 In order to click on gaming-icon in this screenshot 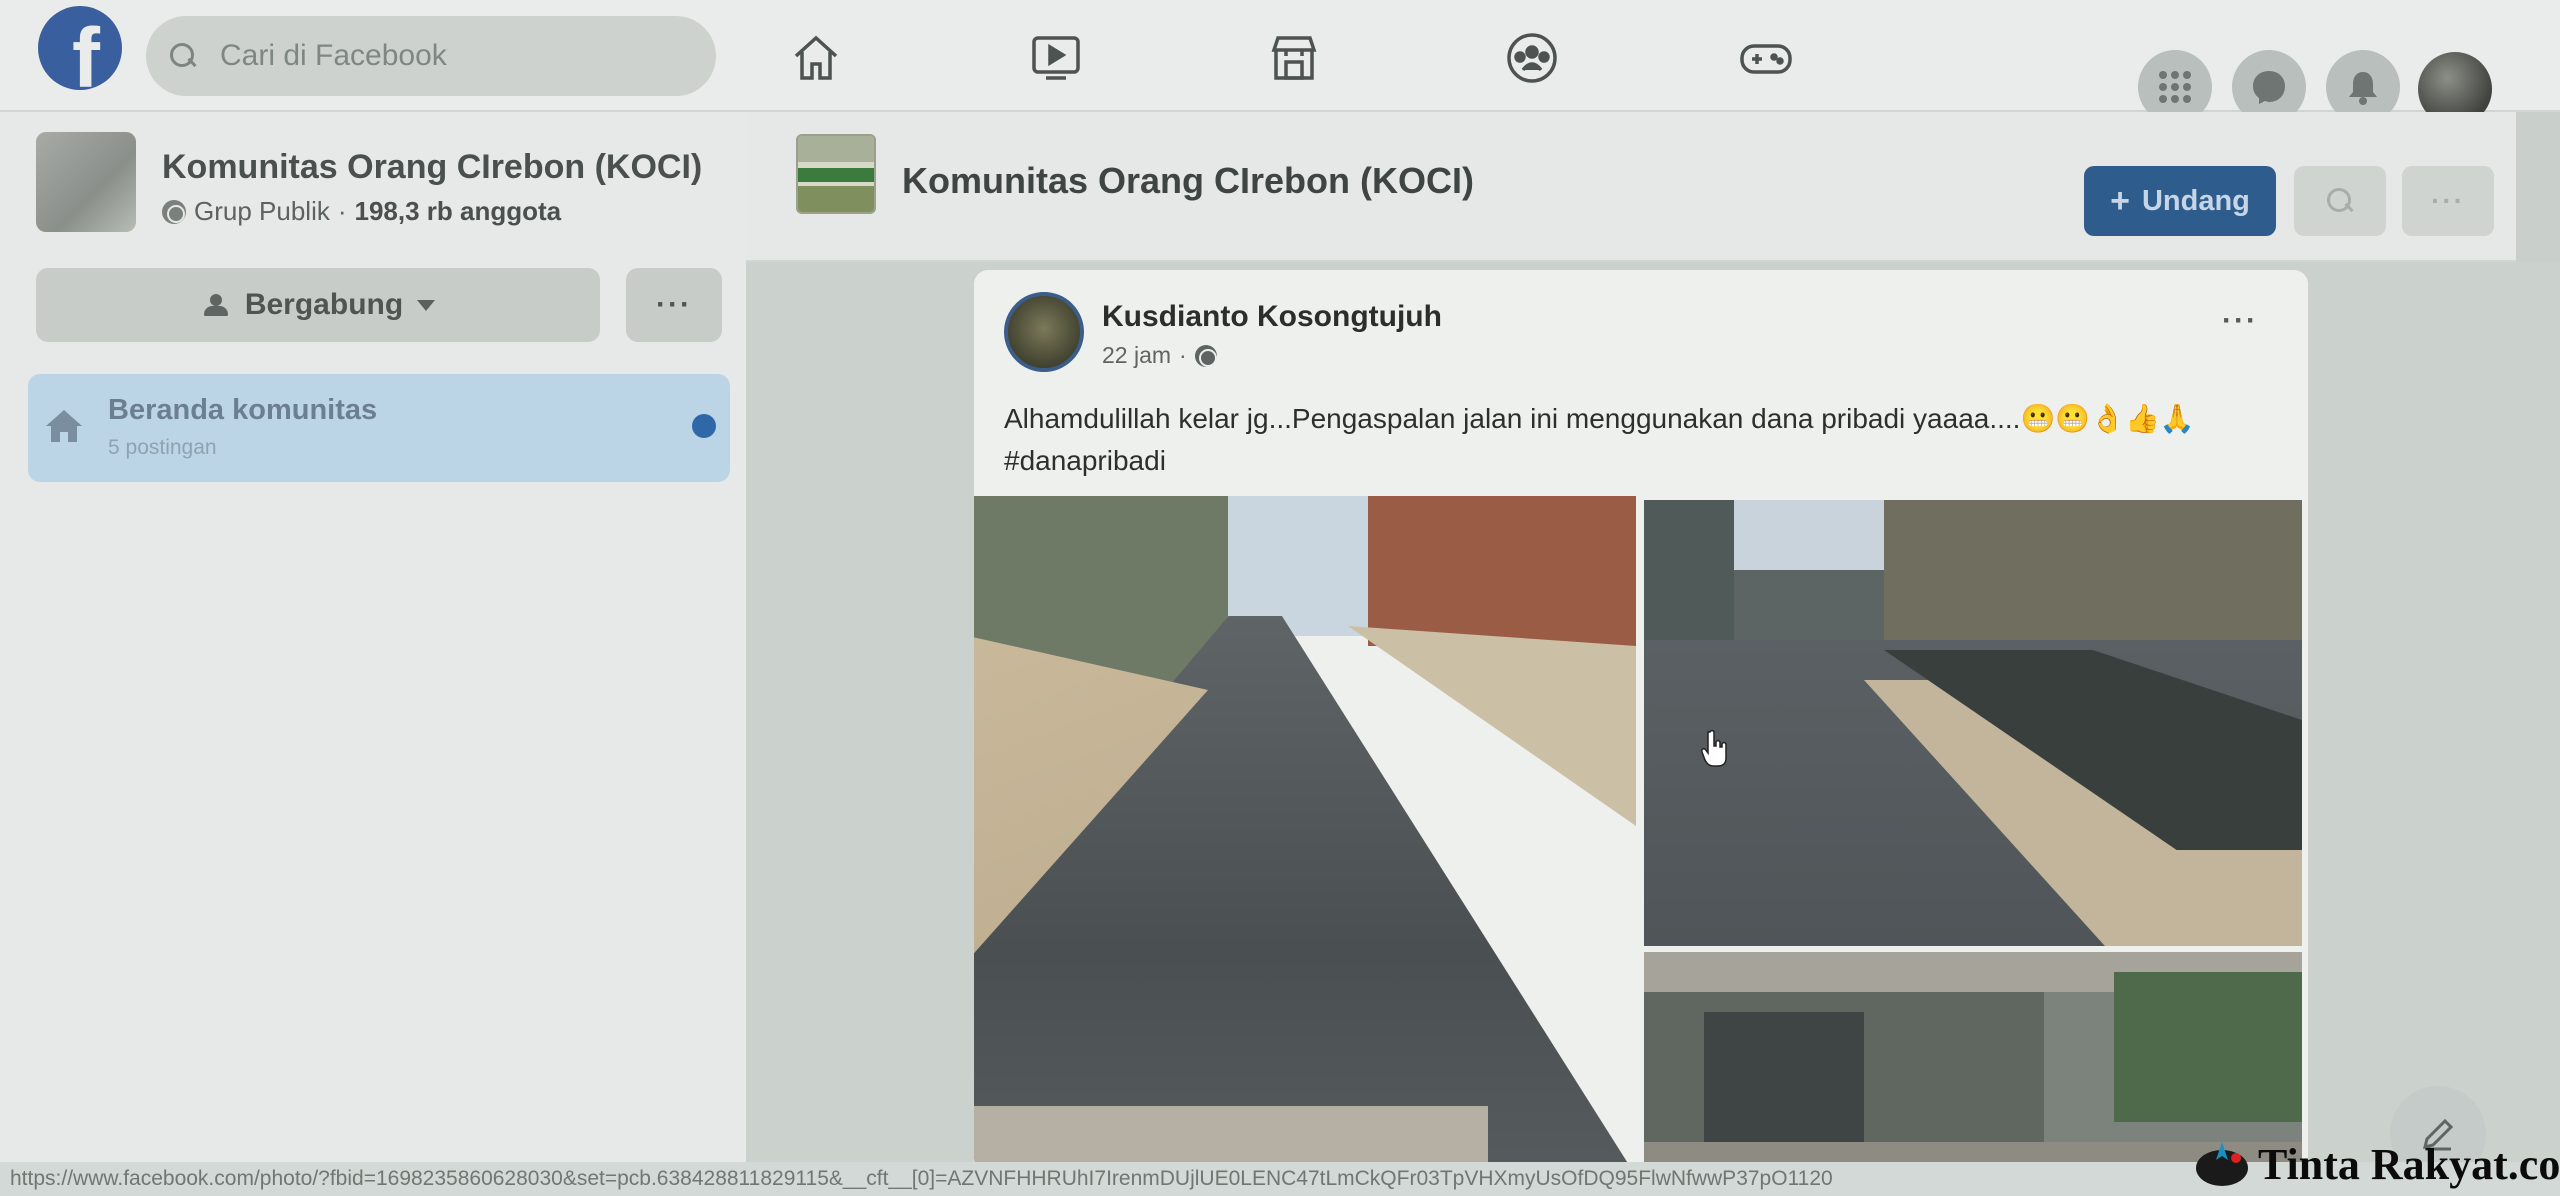, I will do `click(1766, 58)`.